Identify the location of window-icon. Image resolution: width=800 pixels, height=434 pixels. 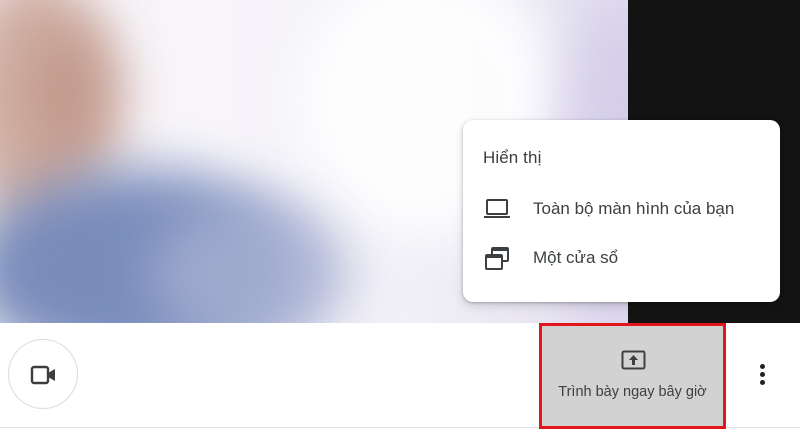
(497, 258).